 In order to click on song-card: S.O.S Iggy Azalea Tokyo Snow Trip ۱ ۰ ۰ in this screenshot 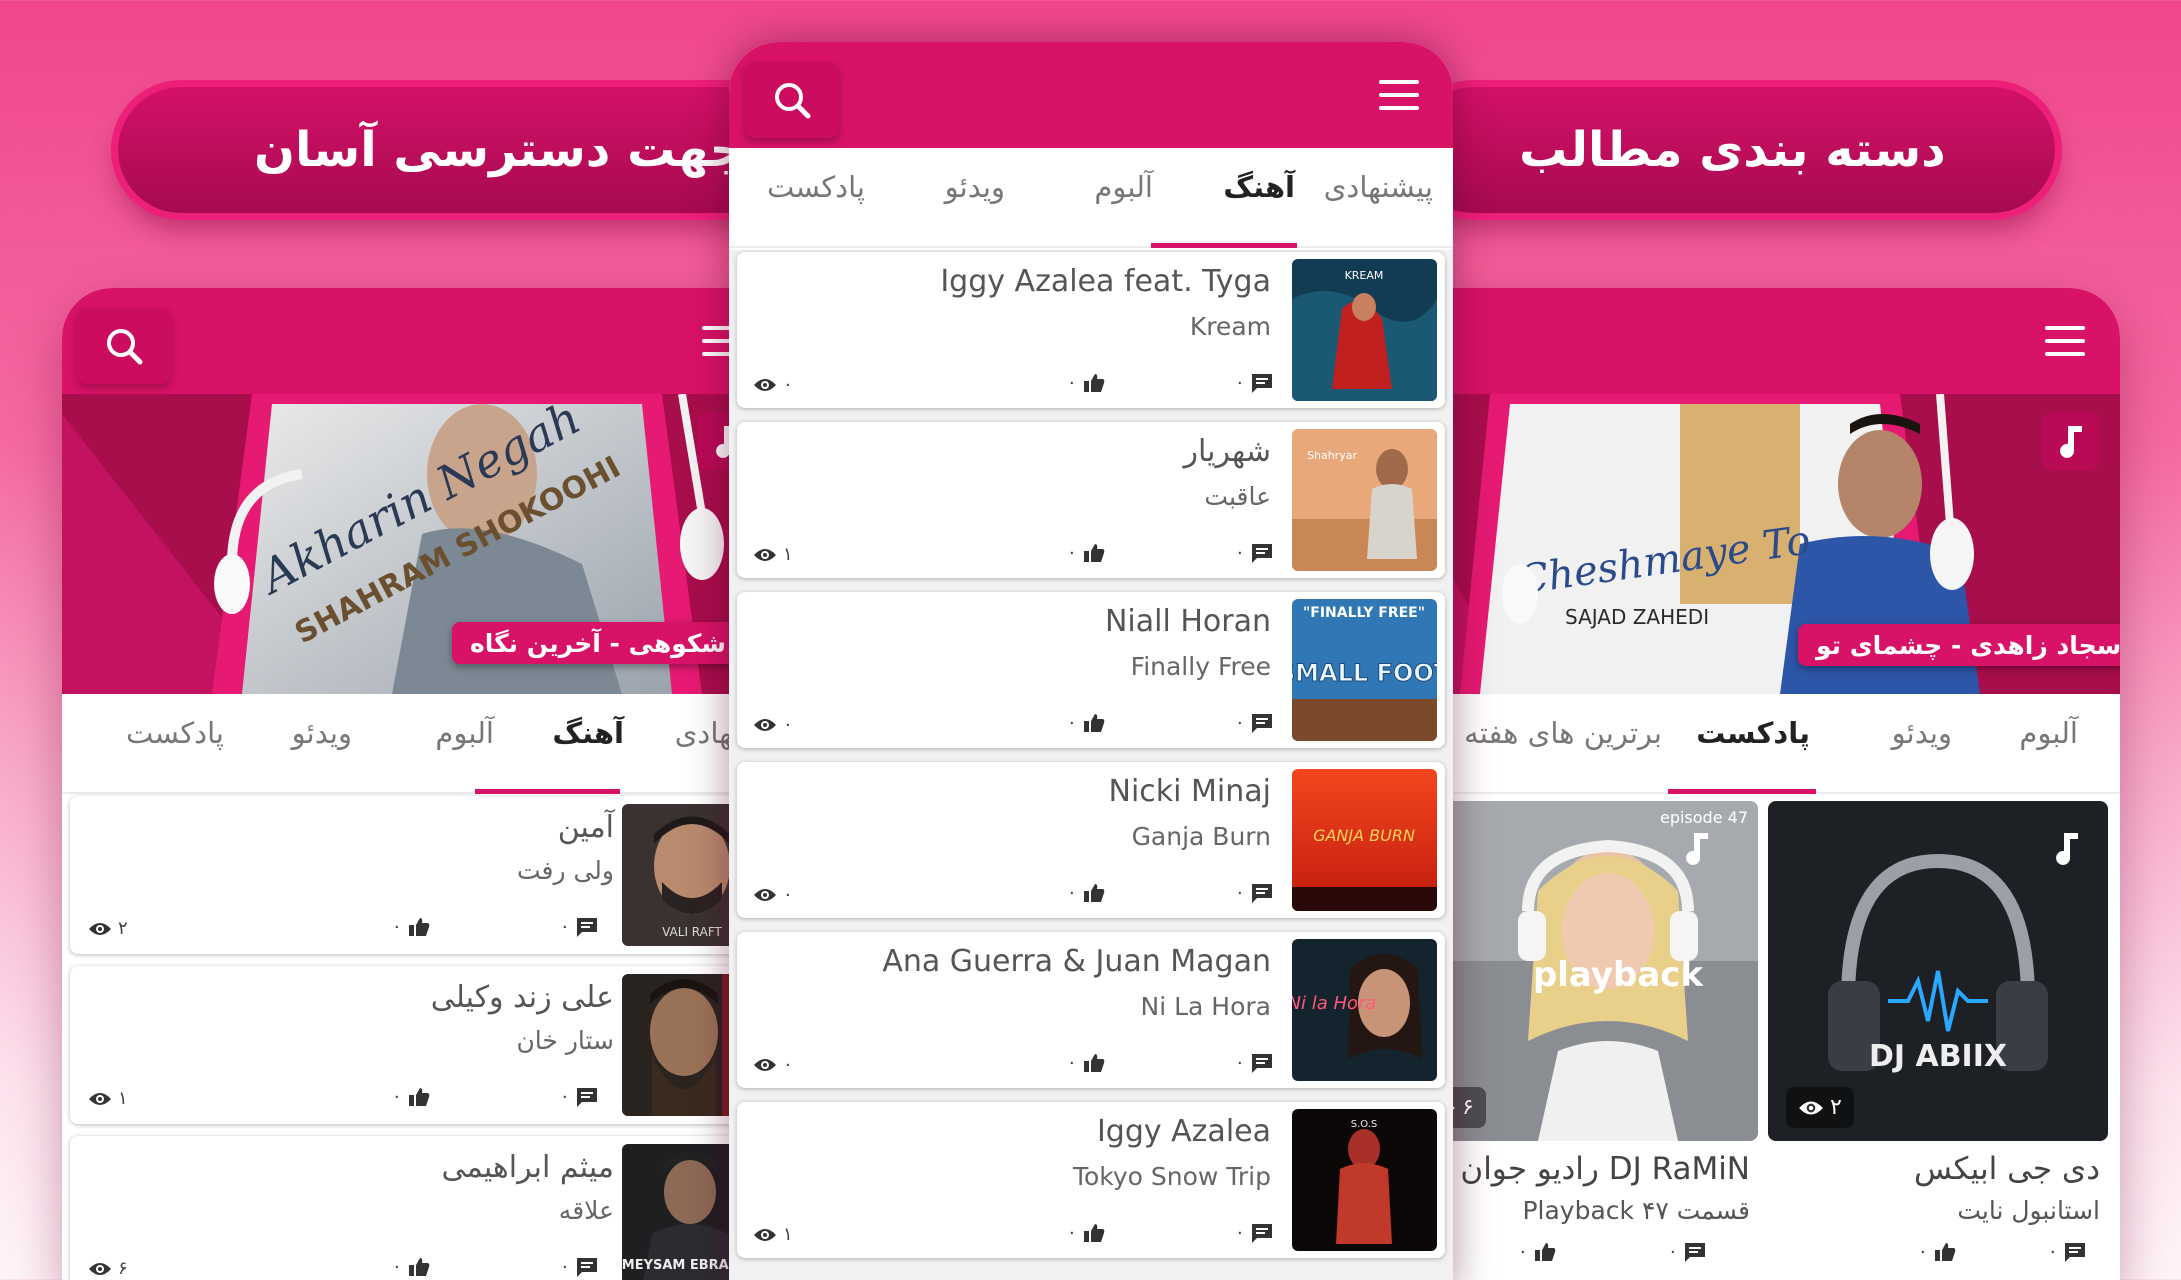, I will do `click(1091, 1180)`.